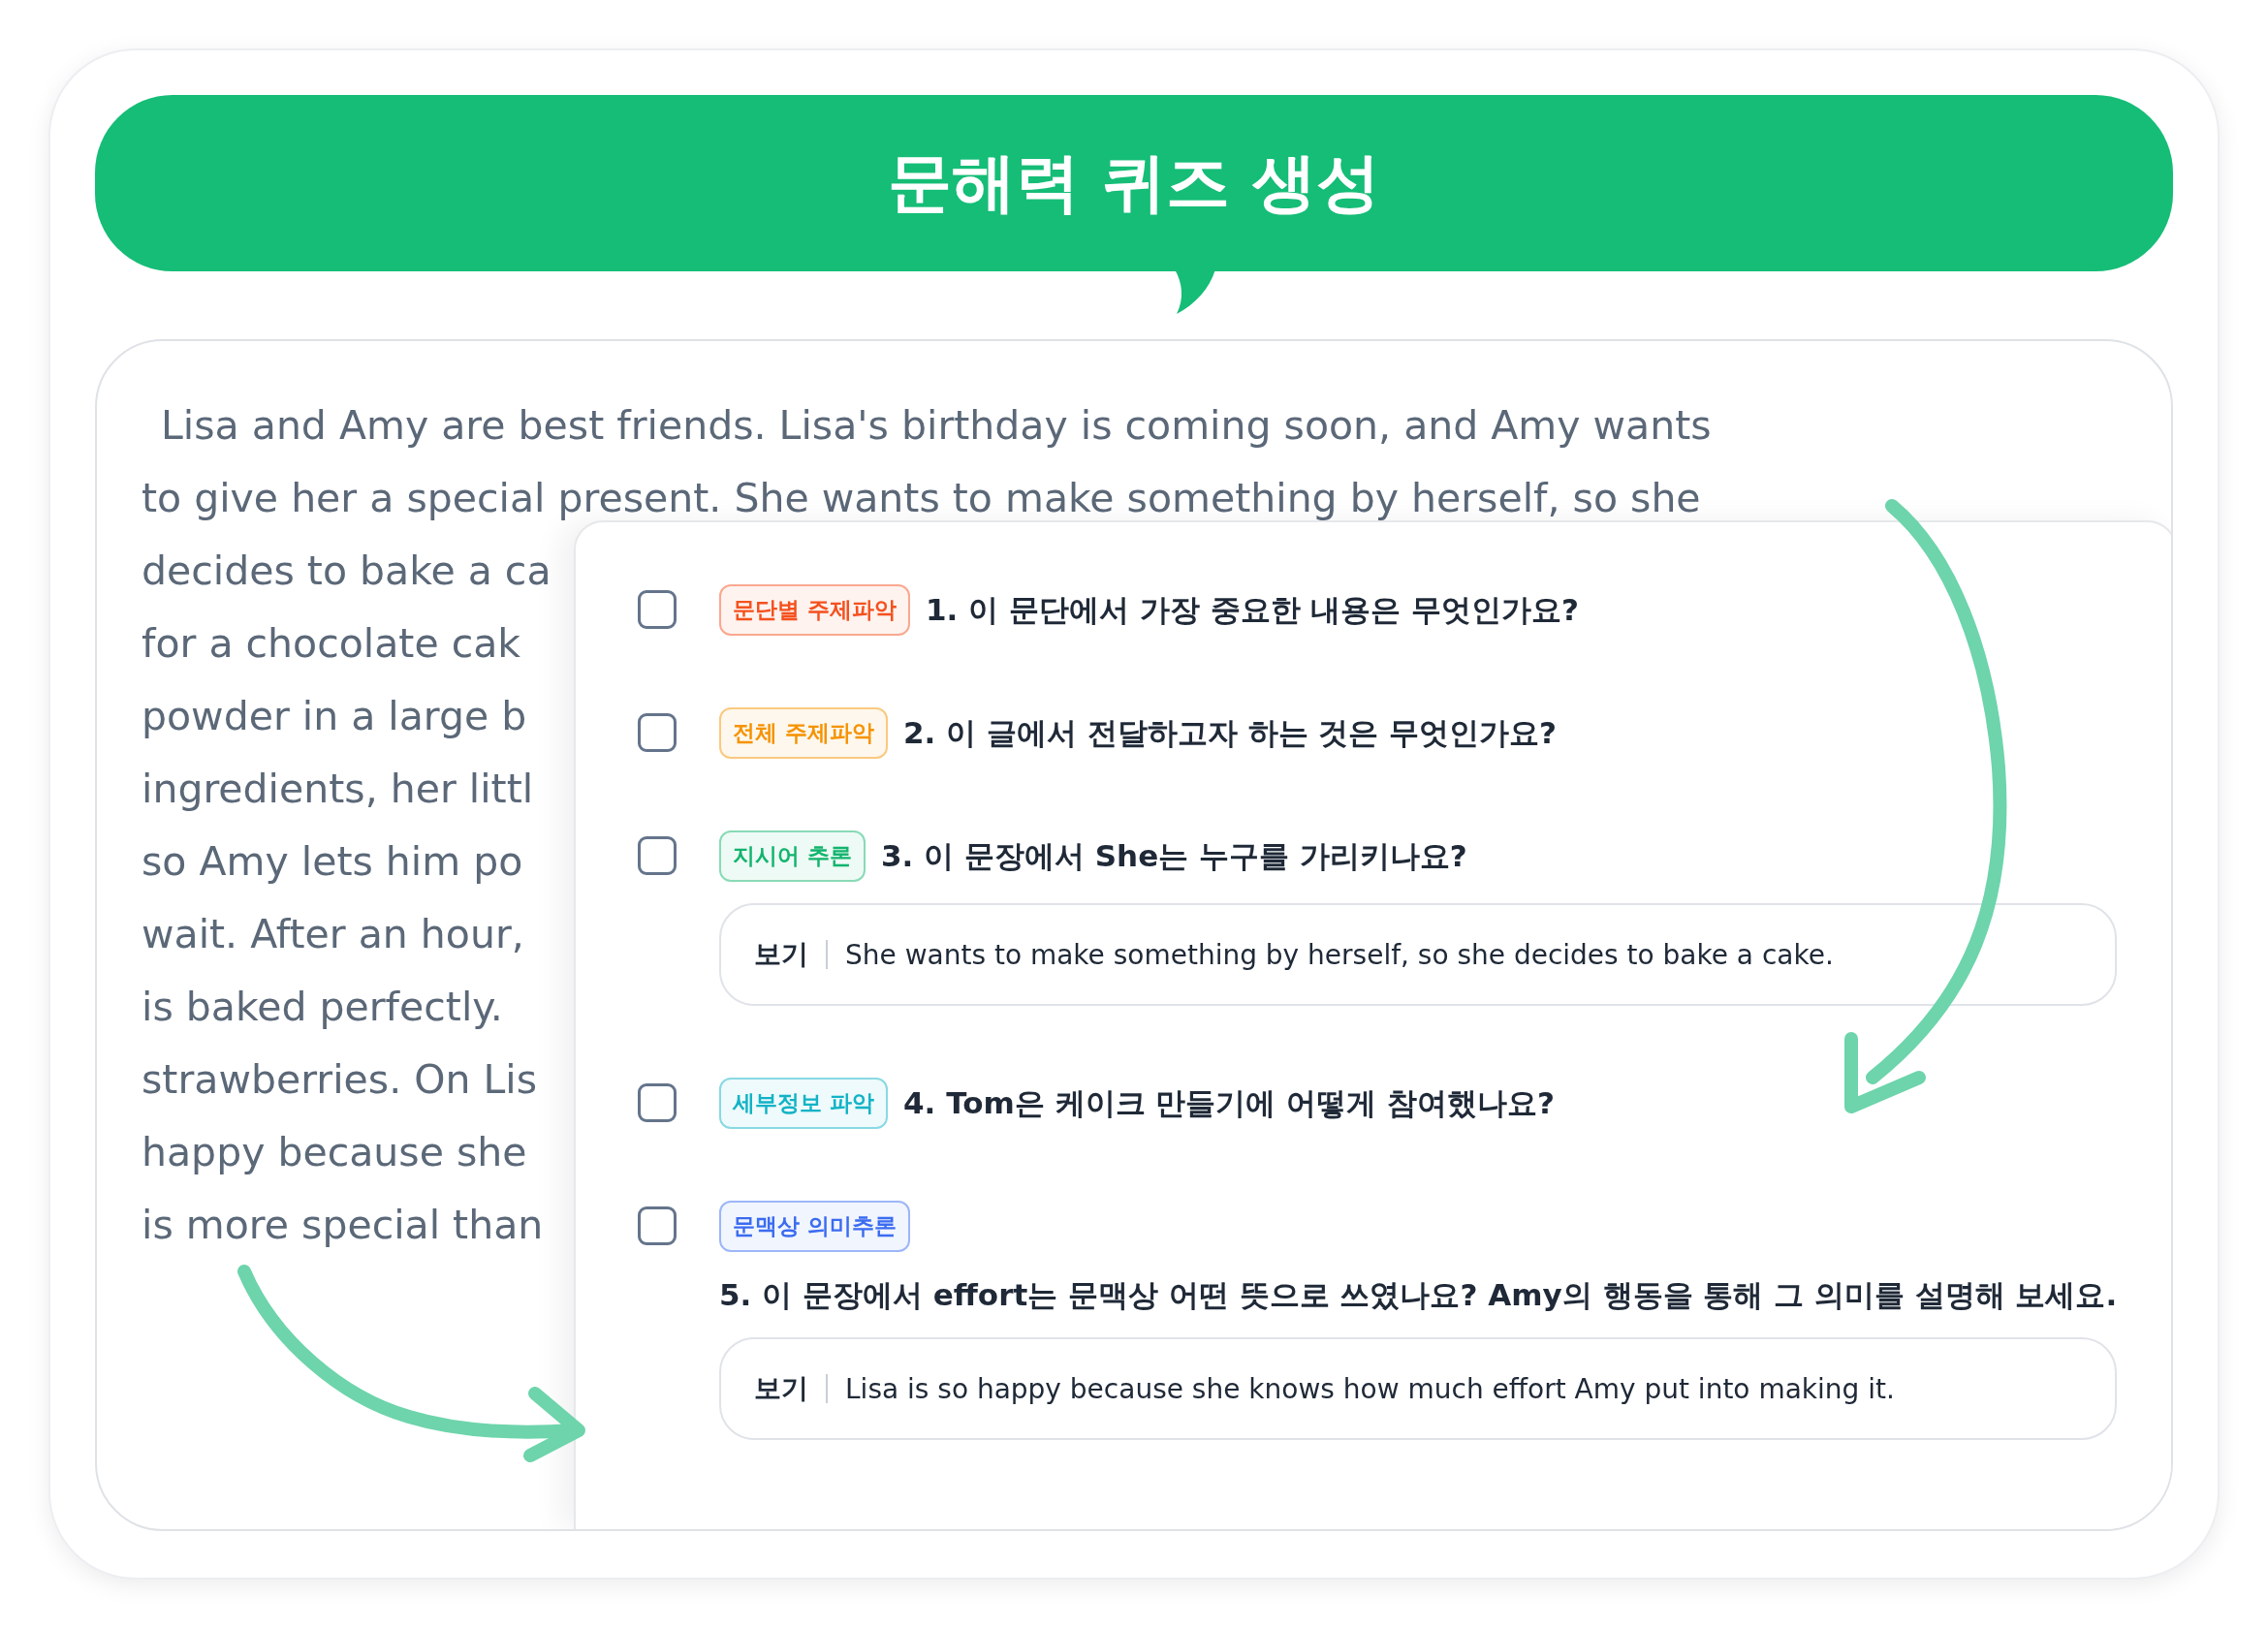 This screenshot has width=2268, height=1628. I want to click on category-tag: 세부정보 파악, so click(804, 1104).